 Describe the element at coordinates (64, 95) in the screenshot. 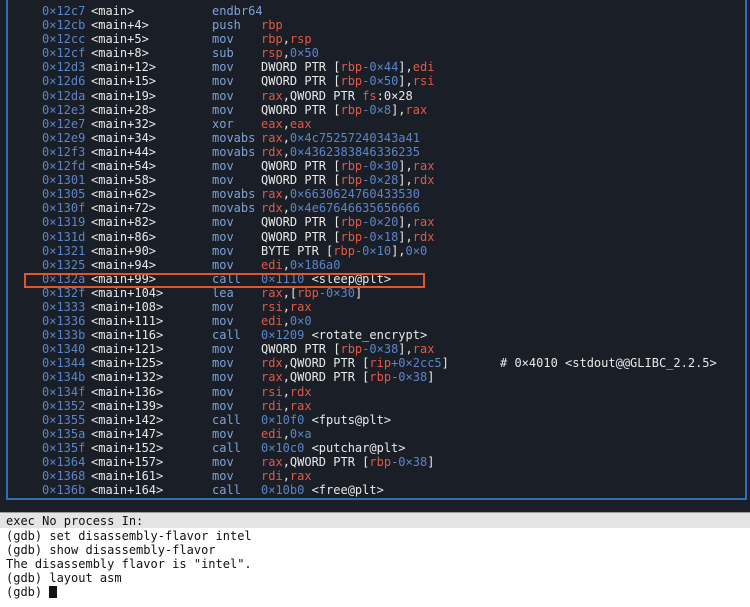

I see `instruction-address: 0×12da` at that location.